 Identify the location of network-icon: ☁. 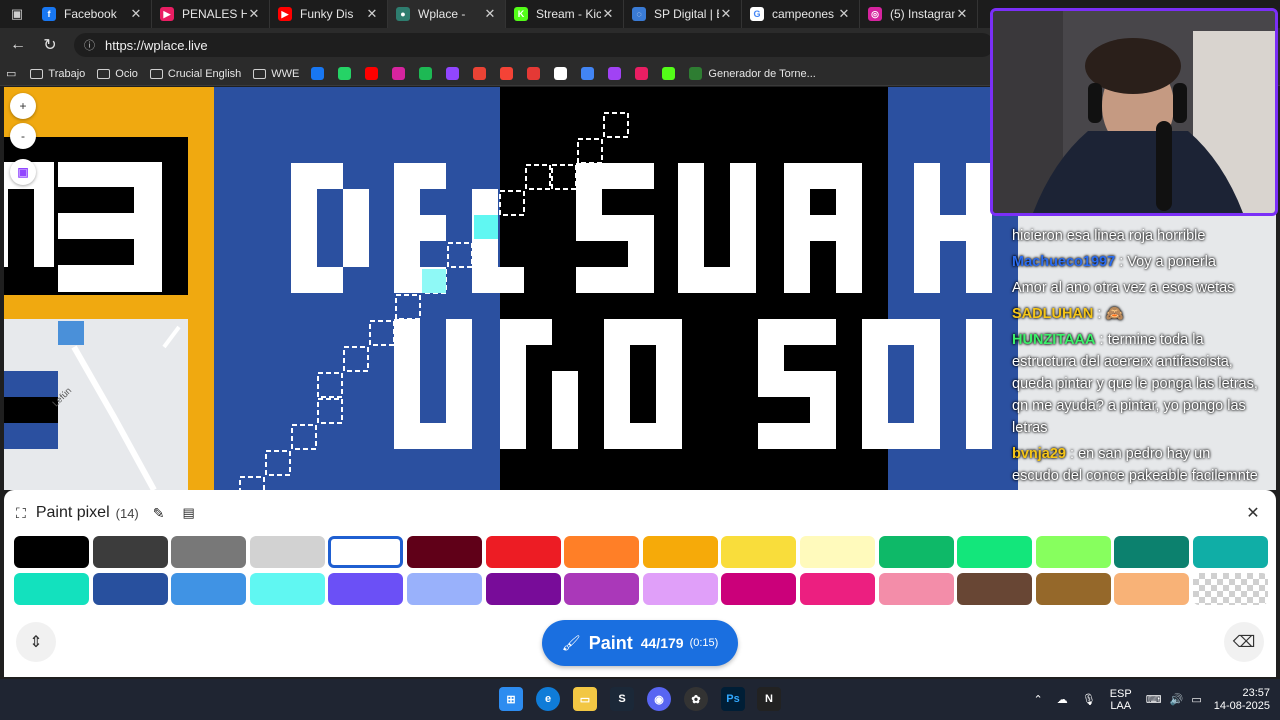
(1062, 699).